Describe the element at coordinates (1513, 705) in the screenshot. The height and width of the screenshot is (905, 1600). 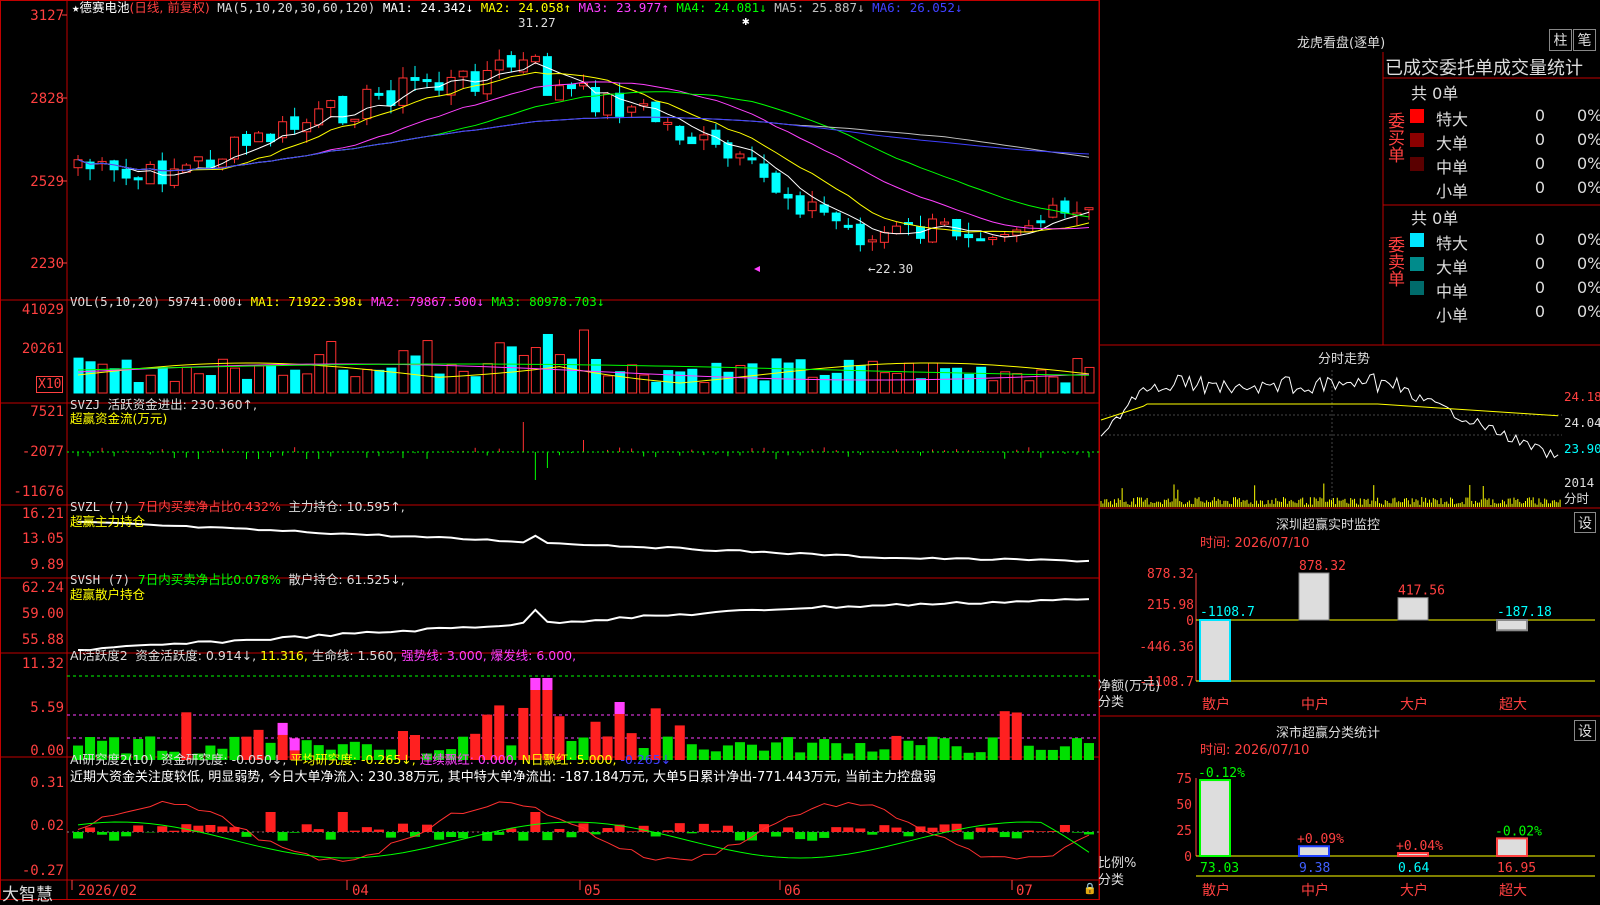
I see `category-label: 超大` at that location.